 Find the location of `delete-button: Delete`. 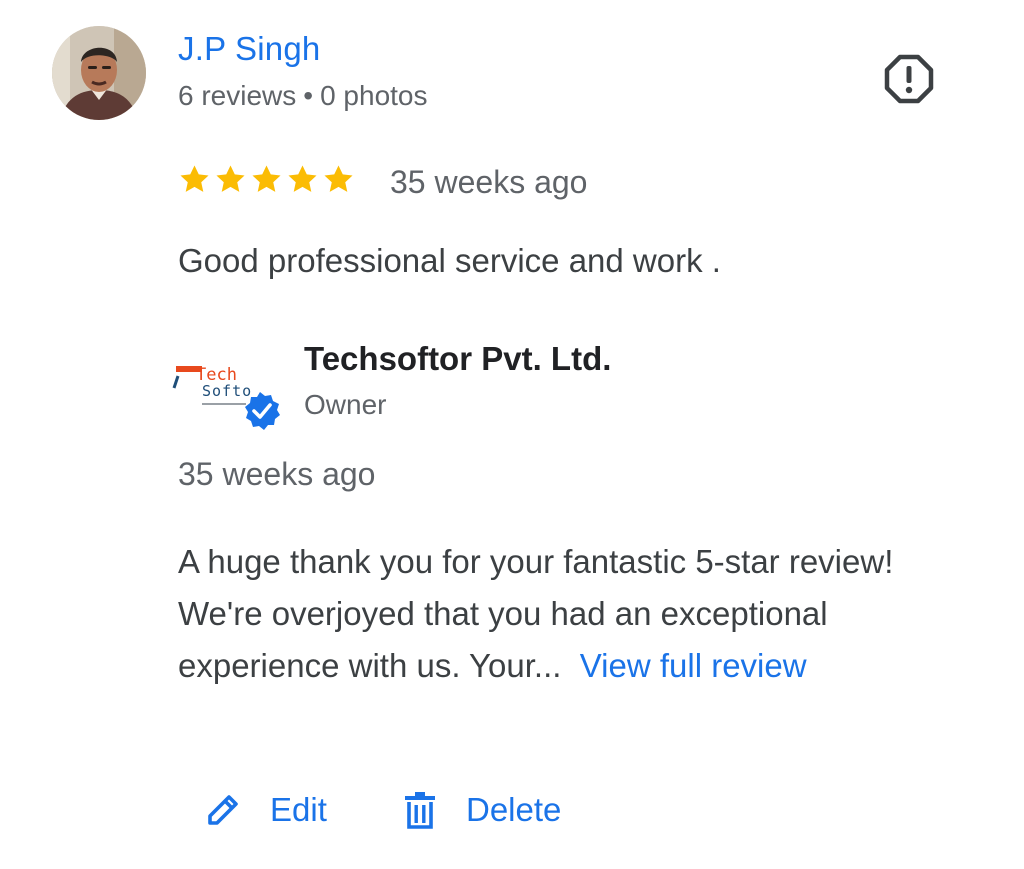

delete-button: Delete is located at coordinates (482, 810).